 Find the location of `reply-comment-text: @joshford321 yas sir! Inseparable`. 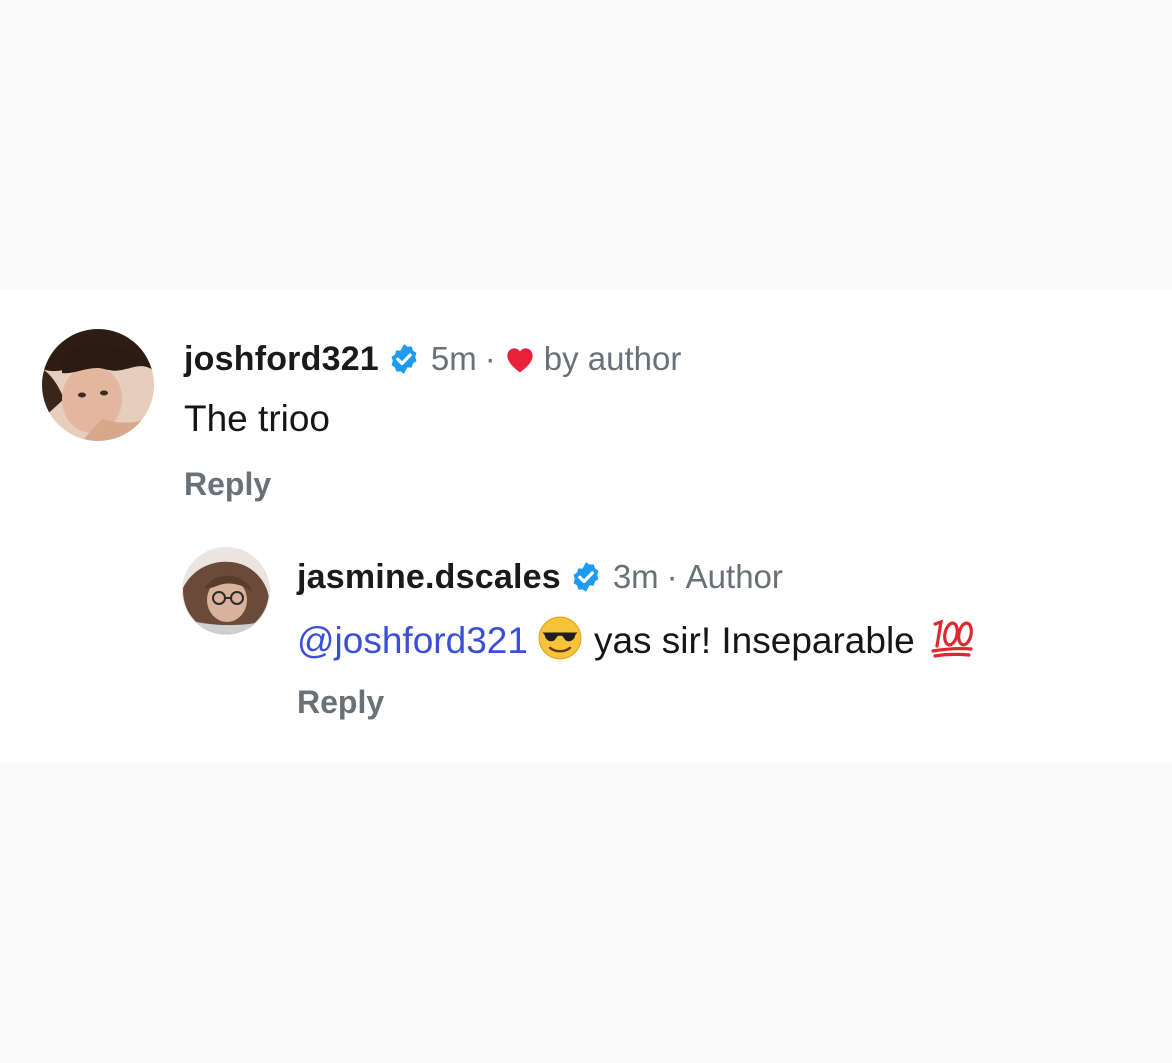

reply-comment-text: @joshford321 yas sir! Inseparable is located at coordinates (642, 642).